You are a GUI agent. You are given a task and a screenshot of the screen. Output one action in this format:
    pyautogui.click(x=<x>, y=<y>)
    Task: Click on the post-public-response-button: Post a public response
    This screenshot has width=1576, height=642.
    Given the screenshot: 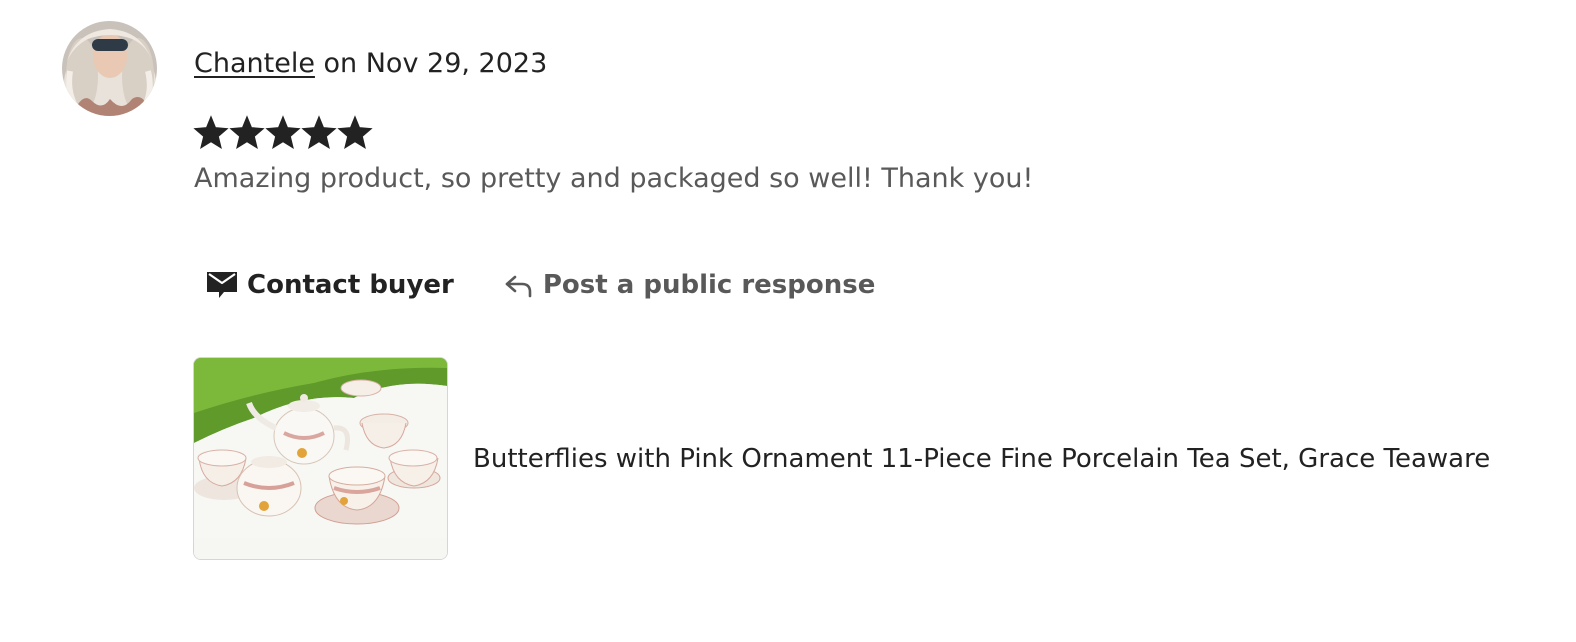 What is the action you would take?
    pyautogui.click(x=690, y=285)
    